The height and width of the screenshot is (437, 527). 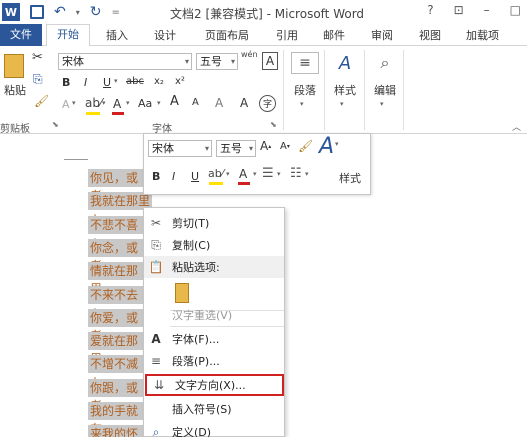 I want to click on menu-item-copy: ⎘ 复制(C), so click(x=214, y=245).